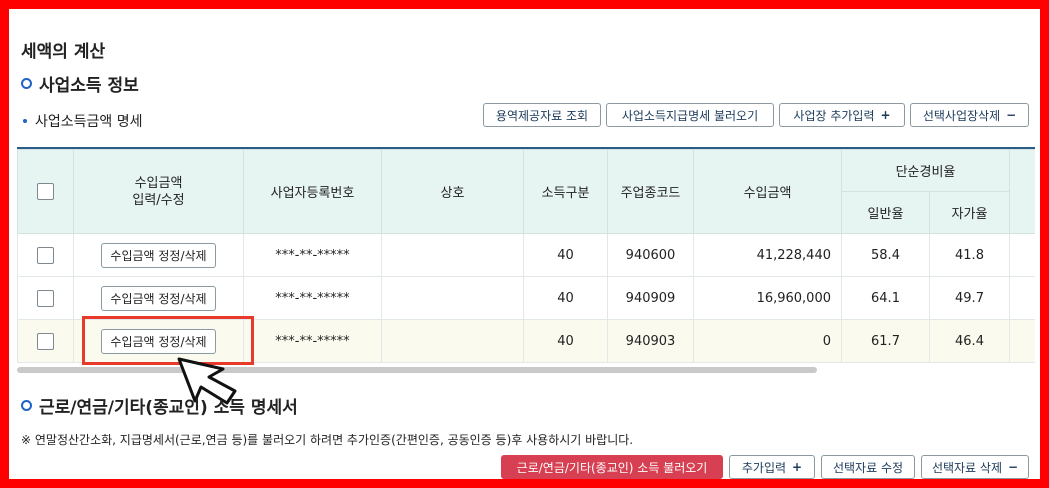  What do you see at coordinates (767, 298) in the screenshot?
I see `amount-cell: 16,960,000` at bounding box center [767, 298].